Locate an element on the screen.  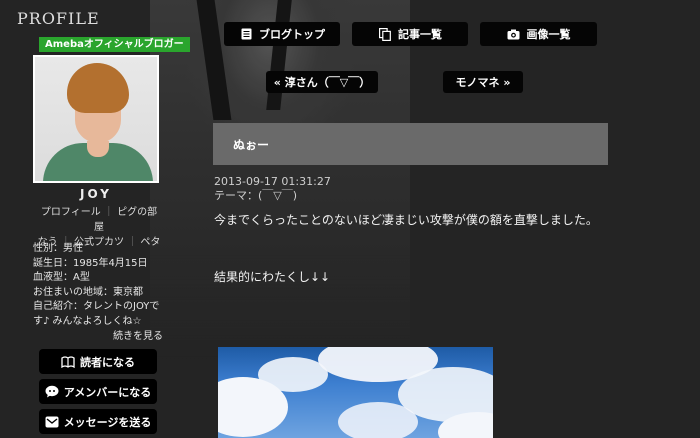
chat-icon is located at coordinates (52, 392).